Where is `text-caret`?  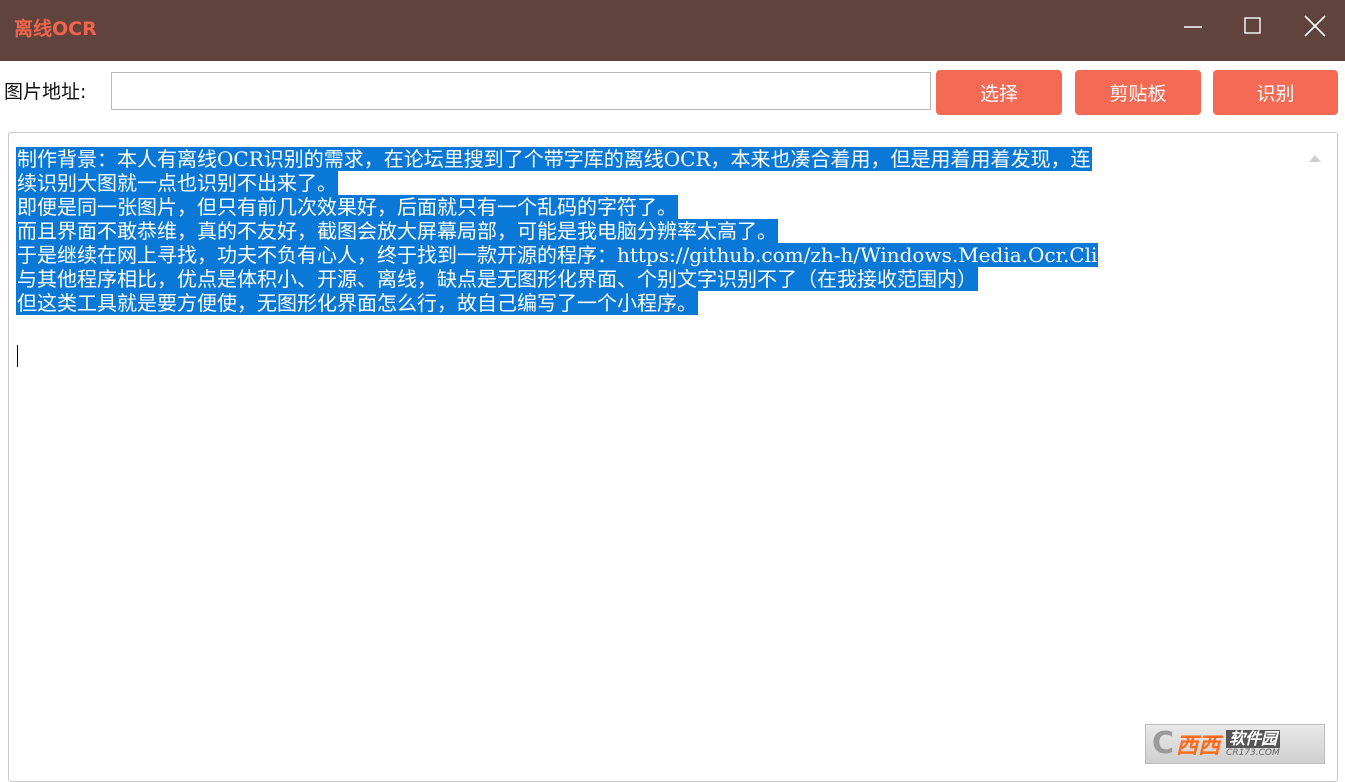
text-caret is located at coordinates (17, 356).